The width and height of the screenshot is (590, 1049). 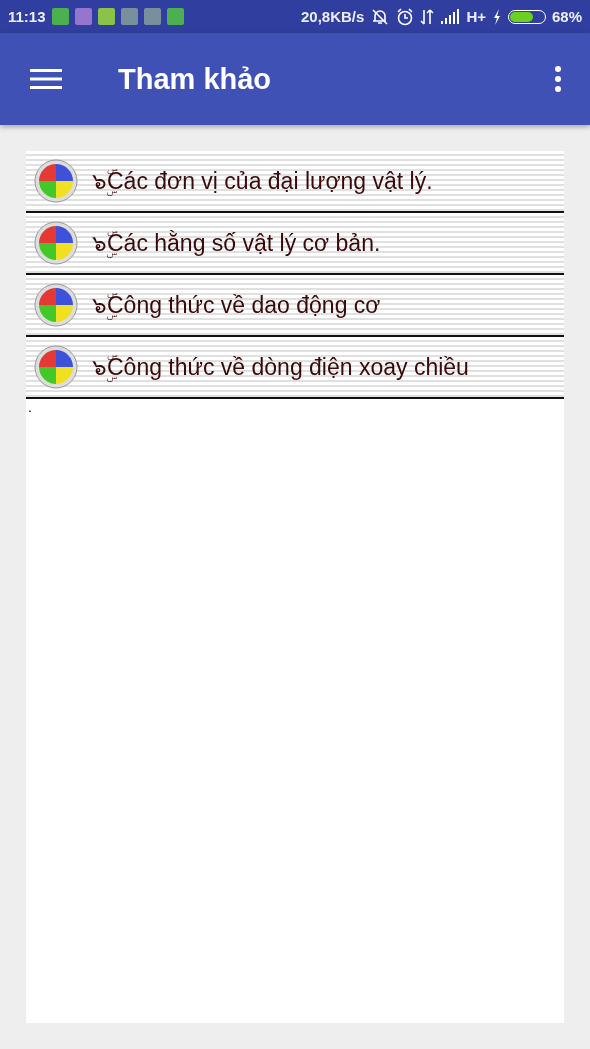 I want to click on data-arrows-icon, so click(x=427, y=16).